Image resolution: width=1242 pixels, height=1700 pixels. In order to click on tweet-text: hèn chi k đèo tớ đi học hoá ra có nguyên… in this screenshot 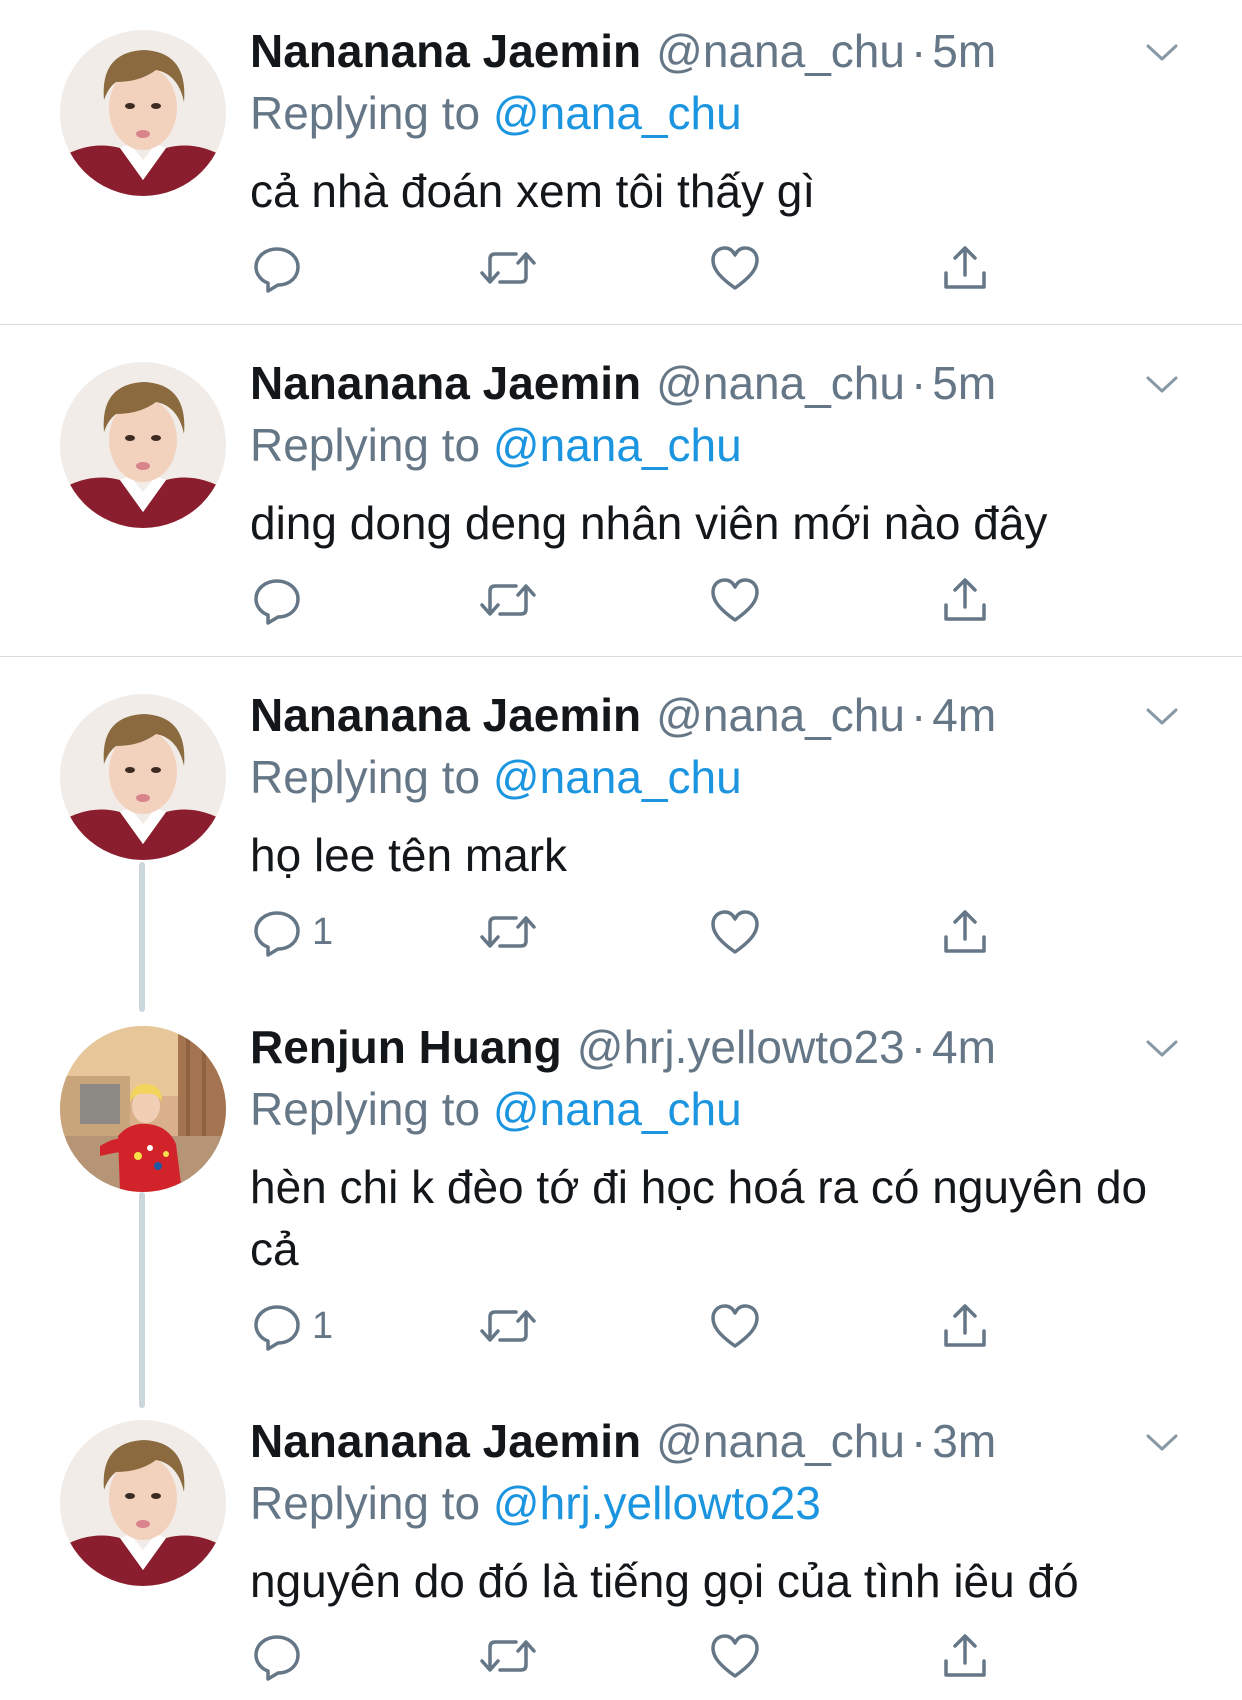, I will do `click(699, 1218)`.